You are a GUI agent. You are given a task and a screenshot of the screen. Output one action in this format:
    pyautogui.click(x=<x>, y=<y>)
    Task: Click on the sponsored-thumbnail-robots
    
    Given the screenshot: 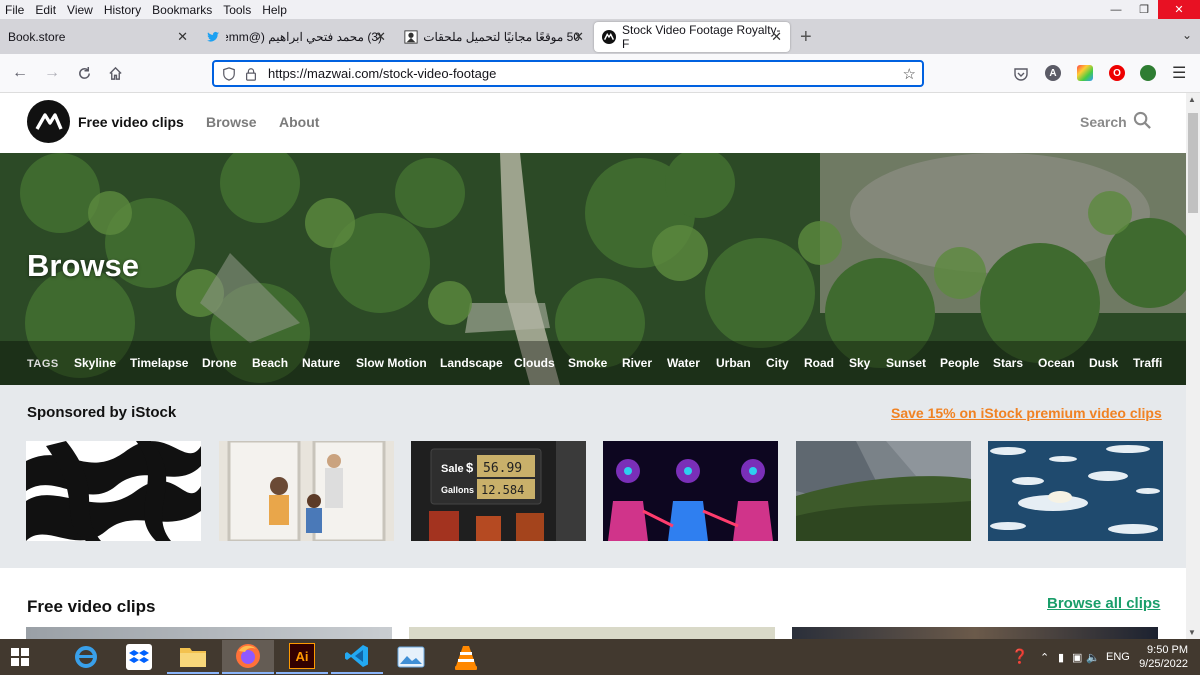 What is the action you would take?
    pyautogui.click(x=690, y=491)
    